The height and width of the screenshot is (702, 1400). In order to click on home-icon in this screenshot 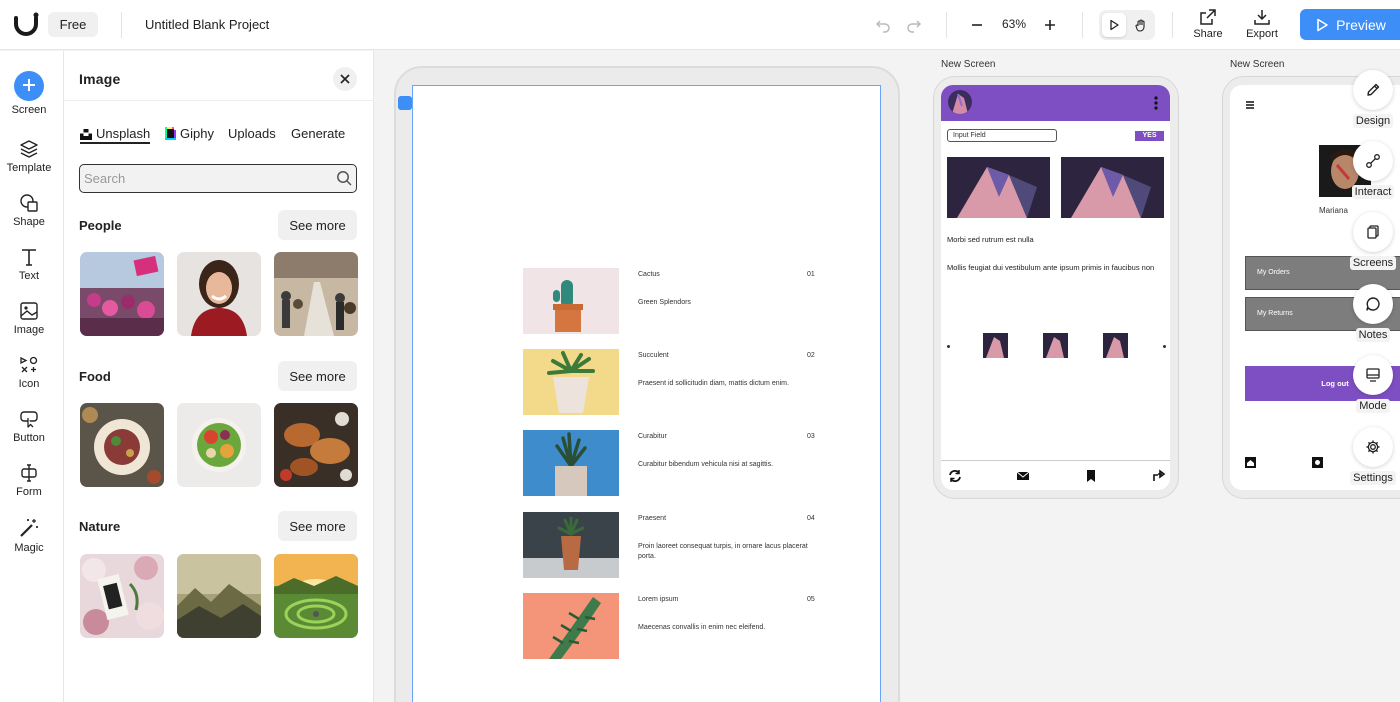, I will do `click(1250, 462)`.